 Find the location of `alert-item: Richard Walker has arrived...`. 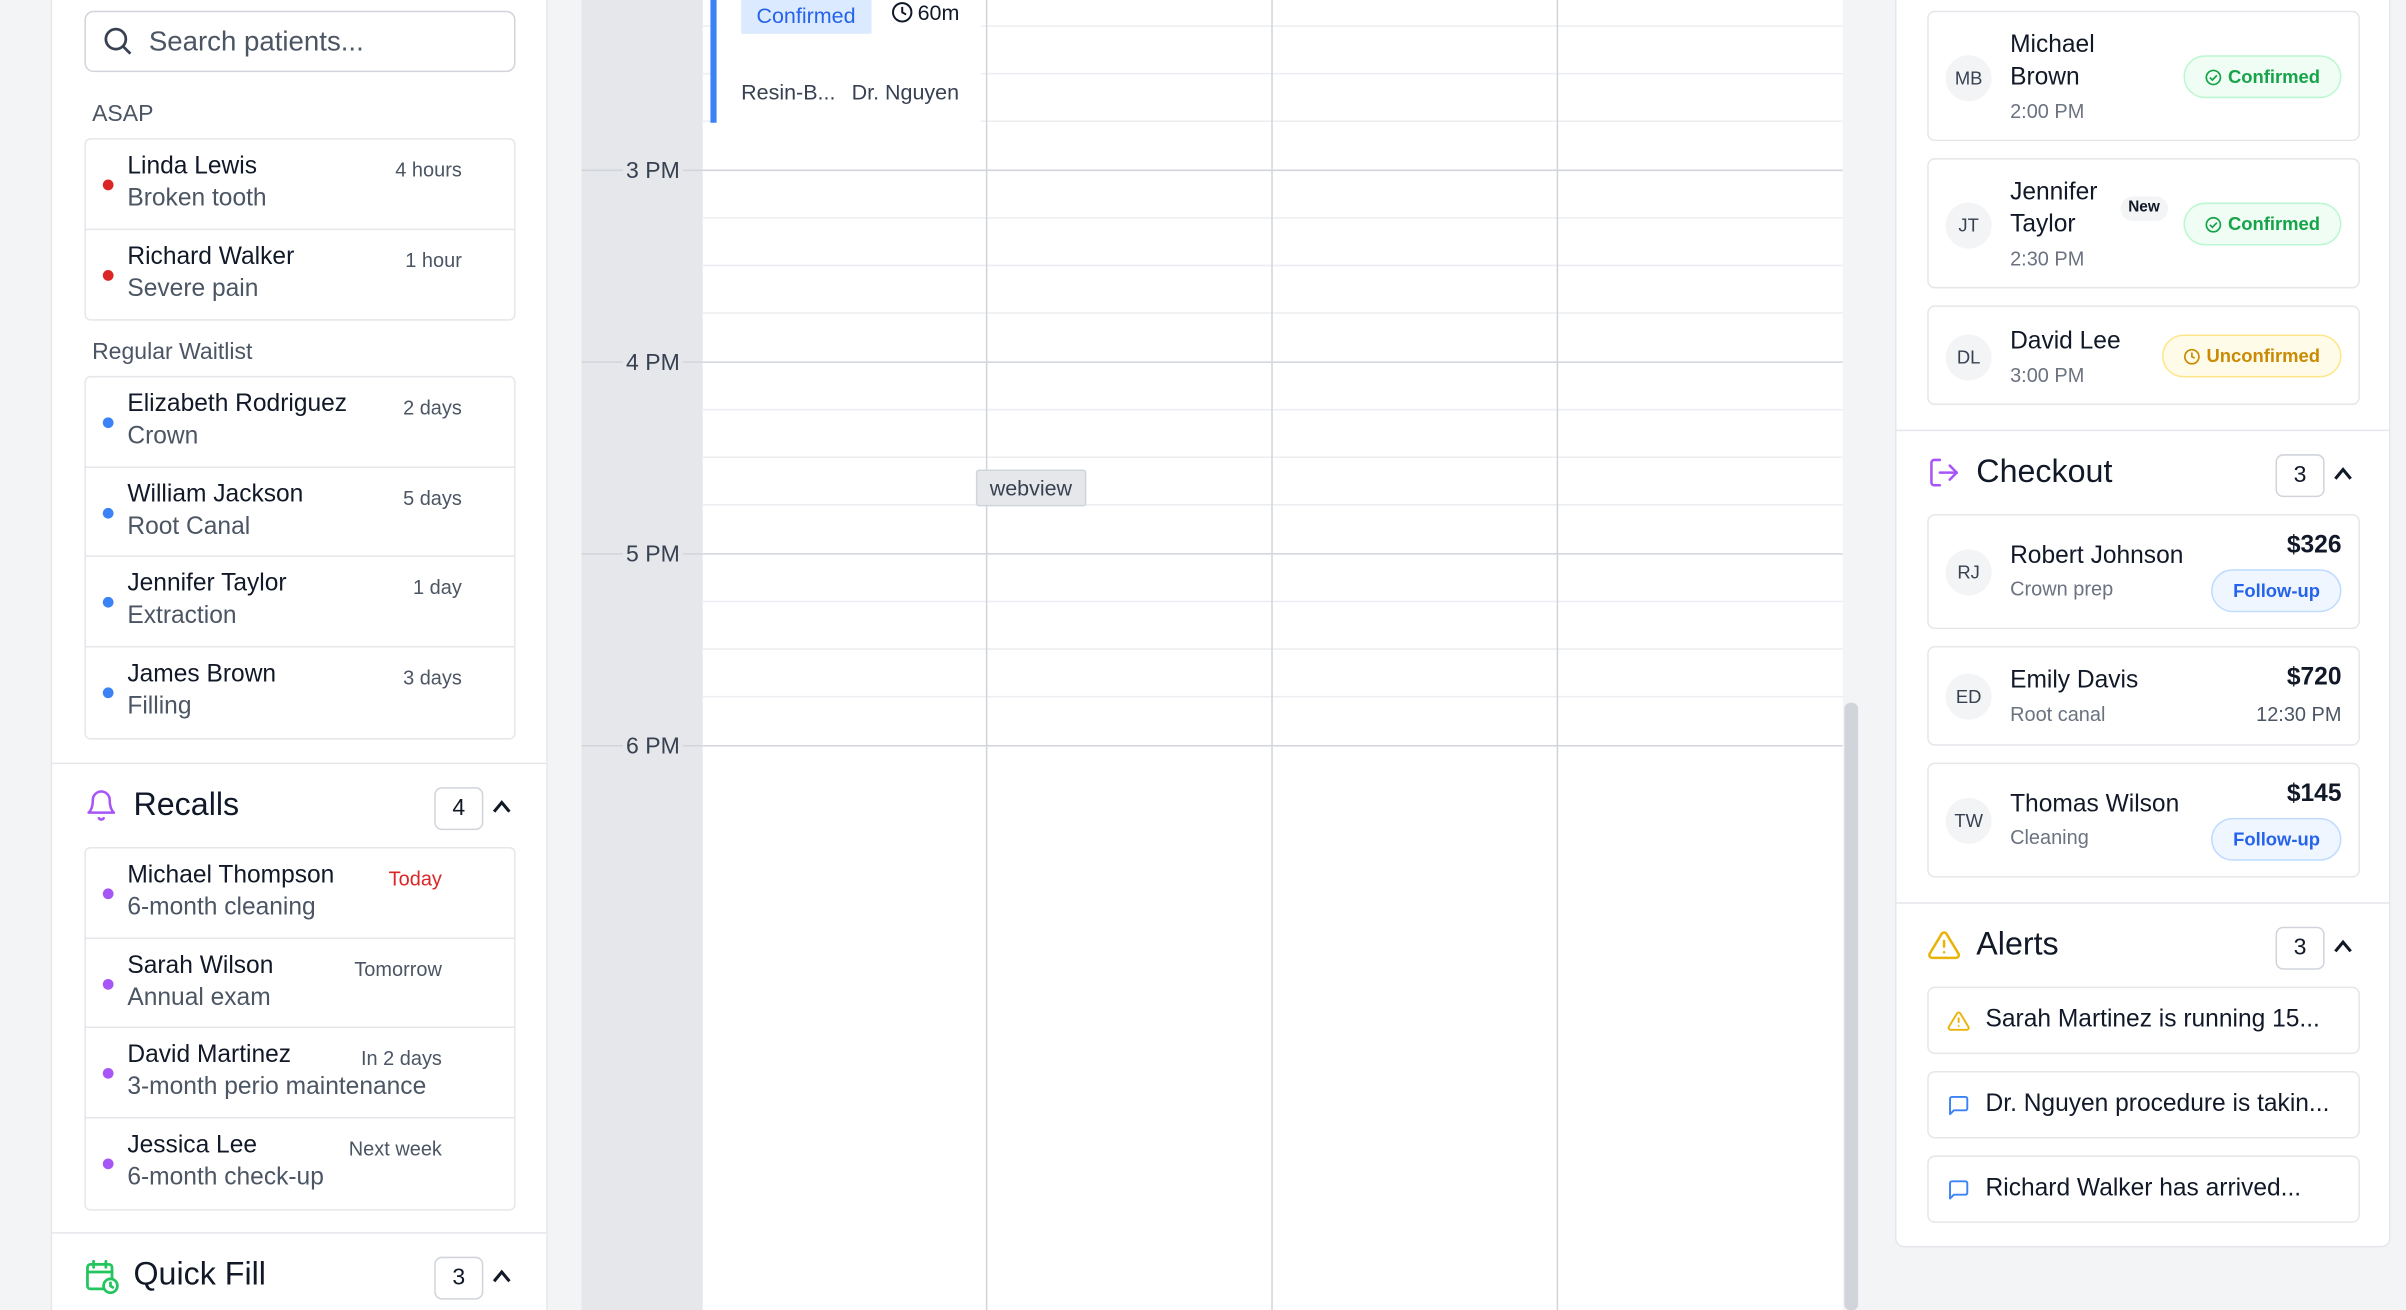

alert-item: Richard Walker has arrived... is located at coordinates (2143, 1189).